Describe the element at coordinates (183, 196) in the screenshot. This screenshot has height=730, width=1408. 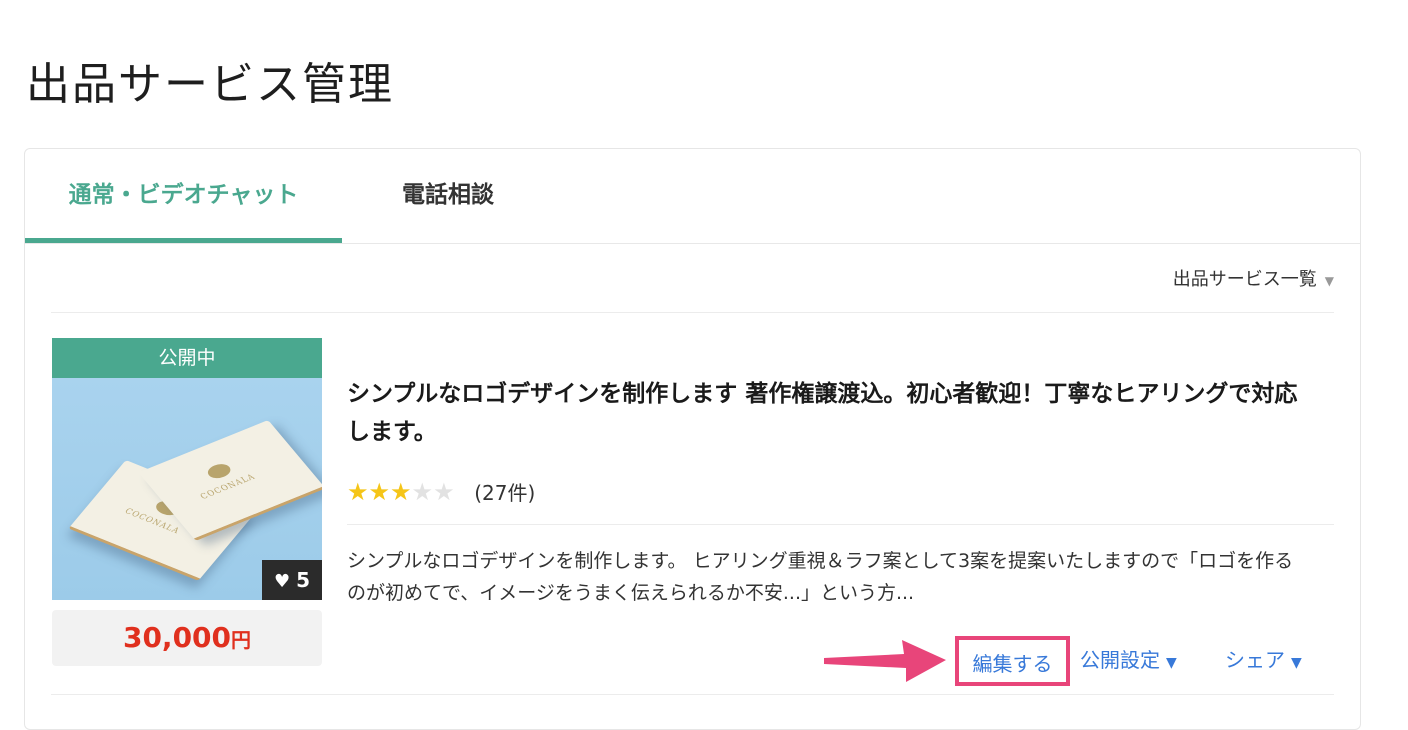
I see `tab-normal-video-chat: 通常・ビデオチャット` at that location.